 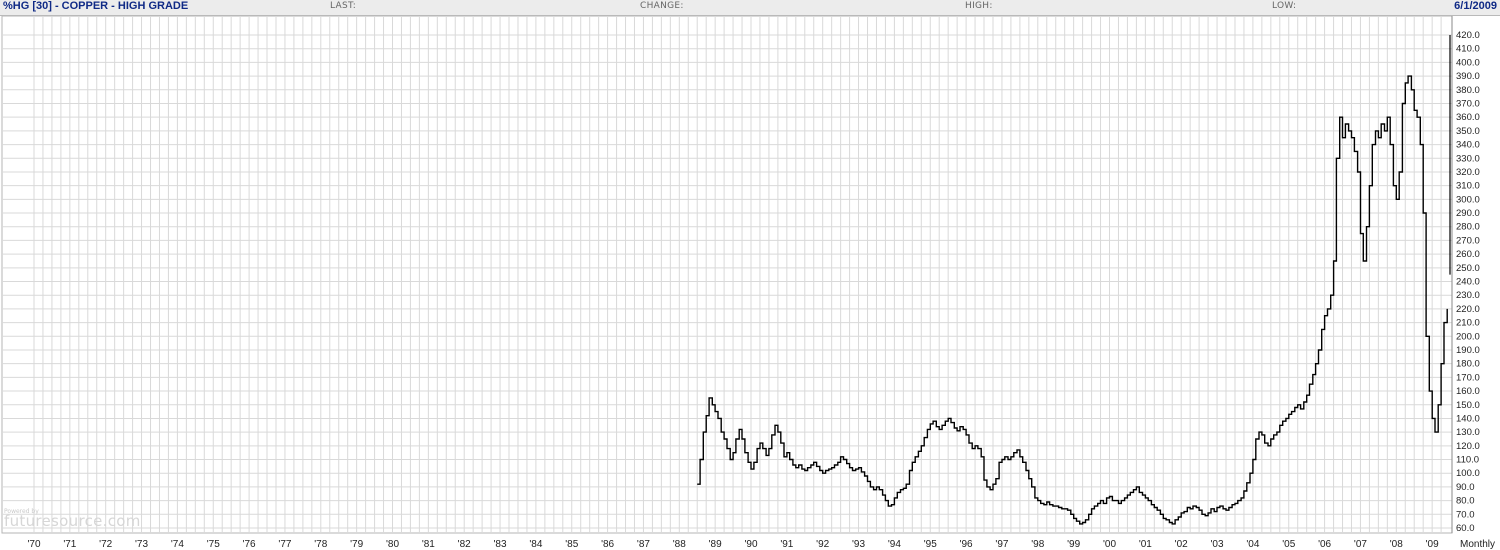 What do you see at coordinates (1468, 391) in the screenshot?
I see `y-tick-label: 160.0` at bounding box center [1468, 391].